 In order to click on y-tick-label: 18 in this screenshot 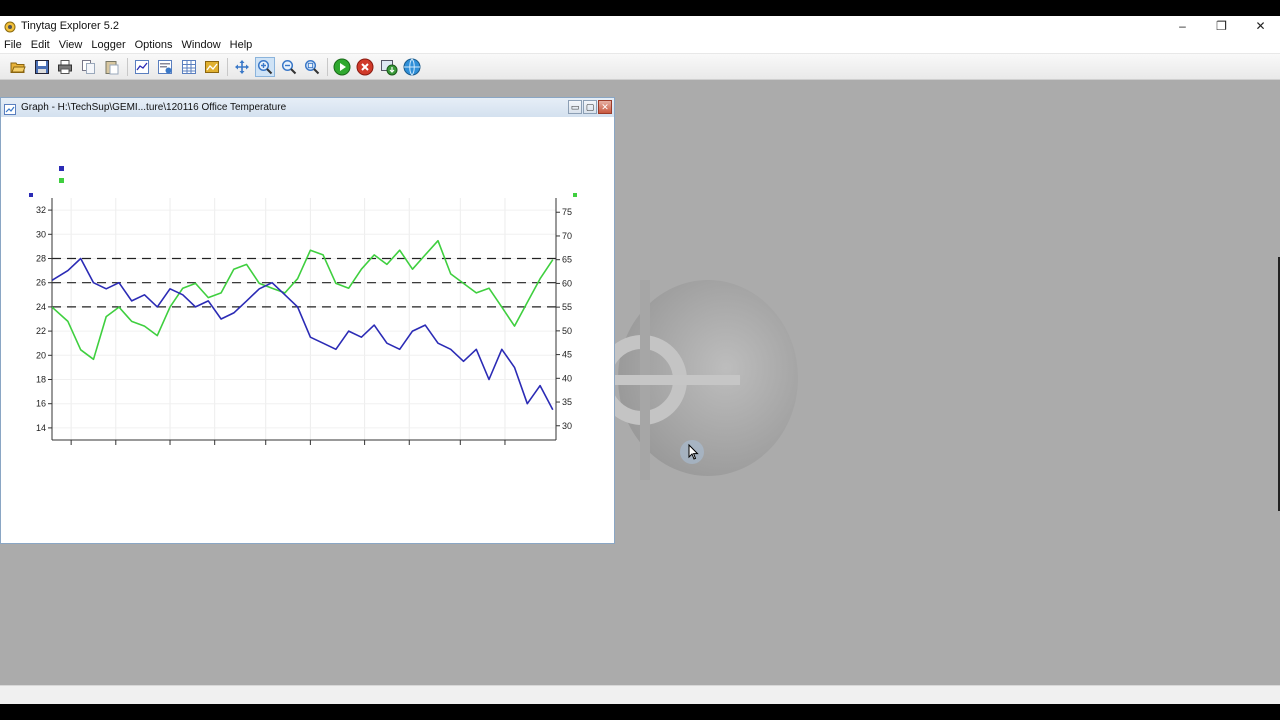, I will do `click(41, 380)`.